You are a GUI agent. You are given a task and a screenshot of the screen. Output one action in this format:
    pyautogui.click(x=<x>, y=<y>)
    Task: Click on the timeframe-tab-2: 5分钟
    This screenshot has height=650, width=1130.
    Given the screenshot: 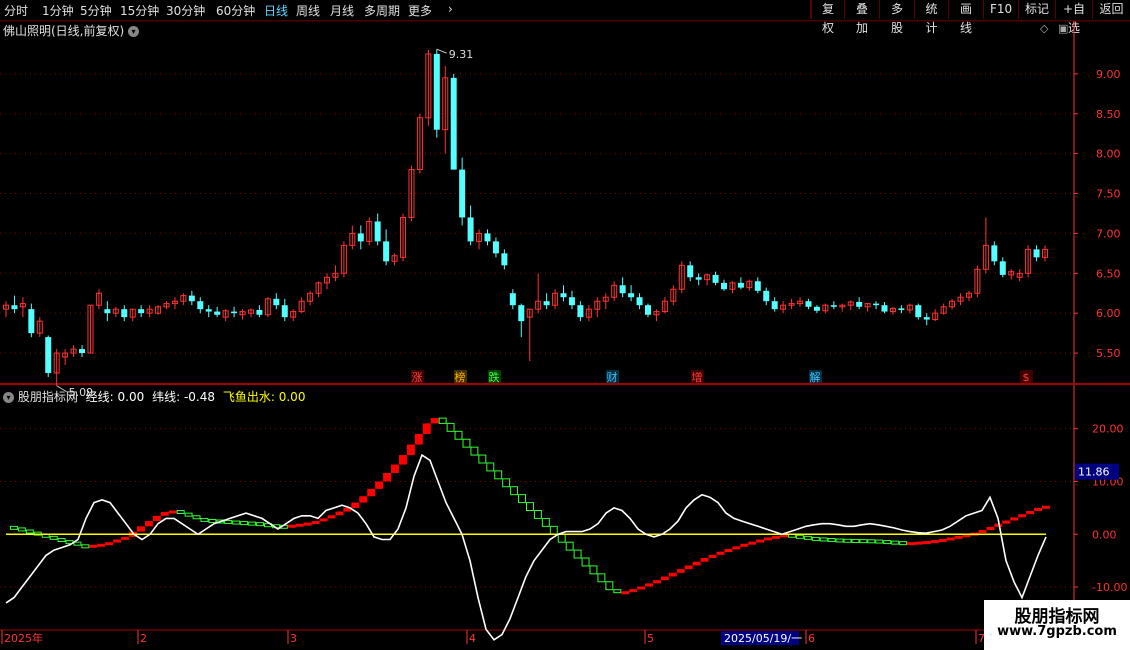 What is the action you would take?
    pyautogui.click(x=96, y=10)
    